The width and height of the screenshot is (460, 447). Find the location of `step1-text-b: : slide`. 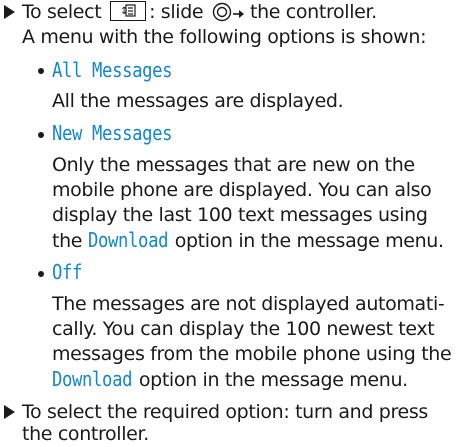

step1-text-b: : slide is located at coordinates (176, 12).